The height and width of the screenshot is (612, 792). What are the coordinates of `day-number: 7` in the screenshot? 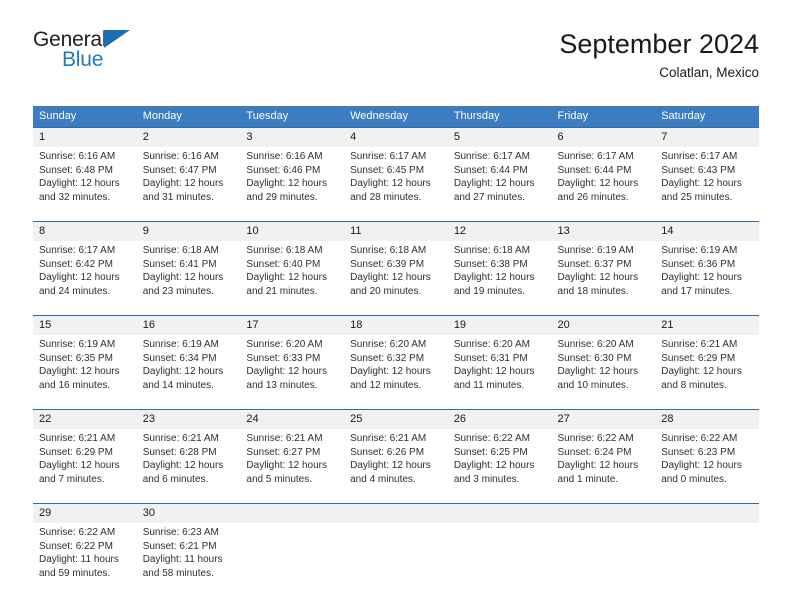 It's located at (707, 137).